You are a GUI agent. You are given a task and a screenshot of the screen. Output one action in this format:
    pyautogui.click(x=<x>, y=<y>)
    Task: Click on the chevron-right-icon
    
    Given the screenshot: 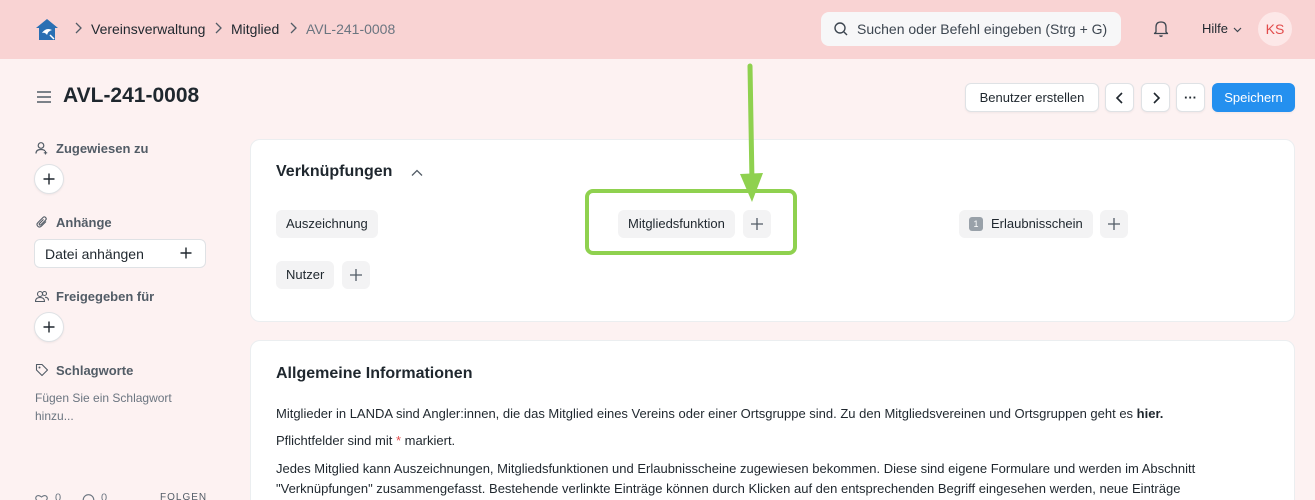 What is the action you would take?
    pyautogui.click(x=1156, y=97)
    